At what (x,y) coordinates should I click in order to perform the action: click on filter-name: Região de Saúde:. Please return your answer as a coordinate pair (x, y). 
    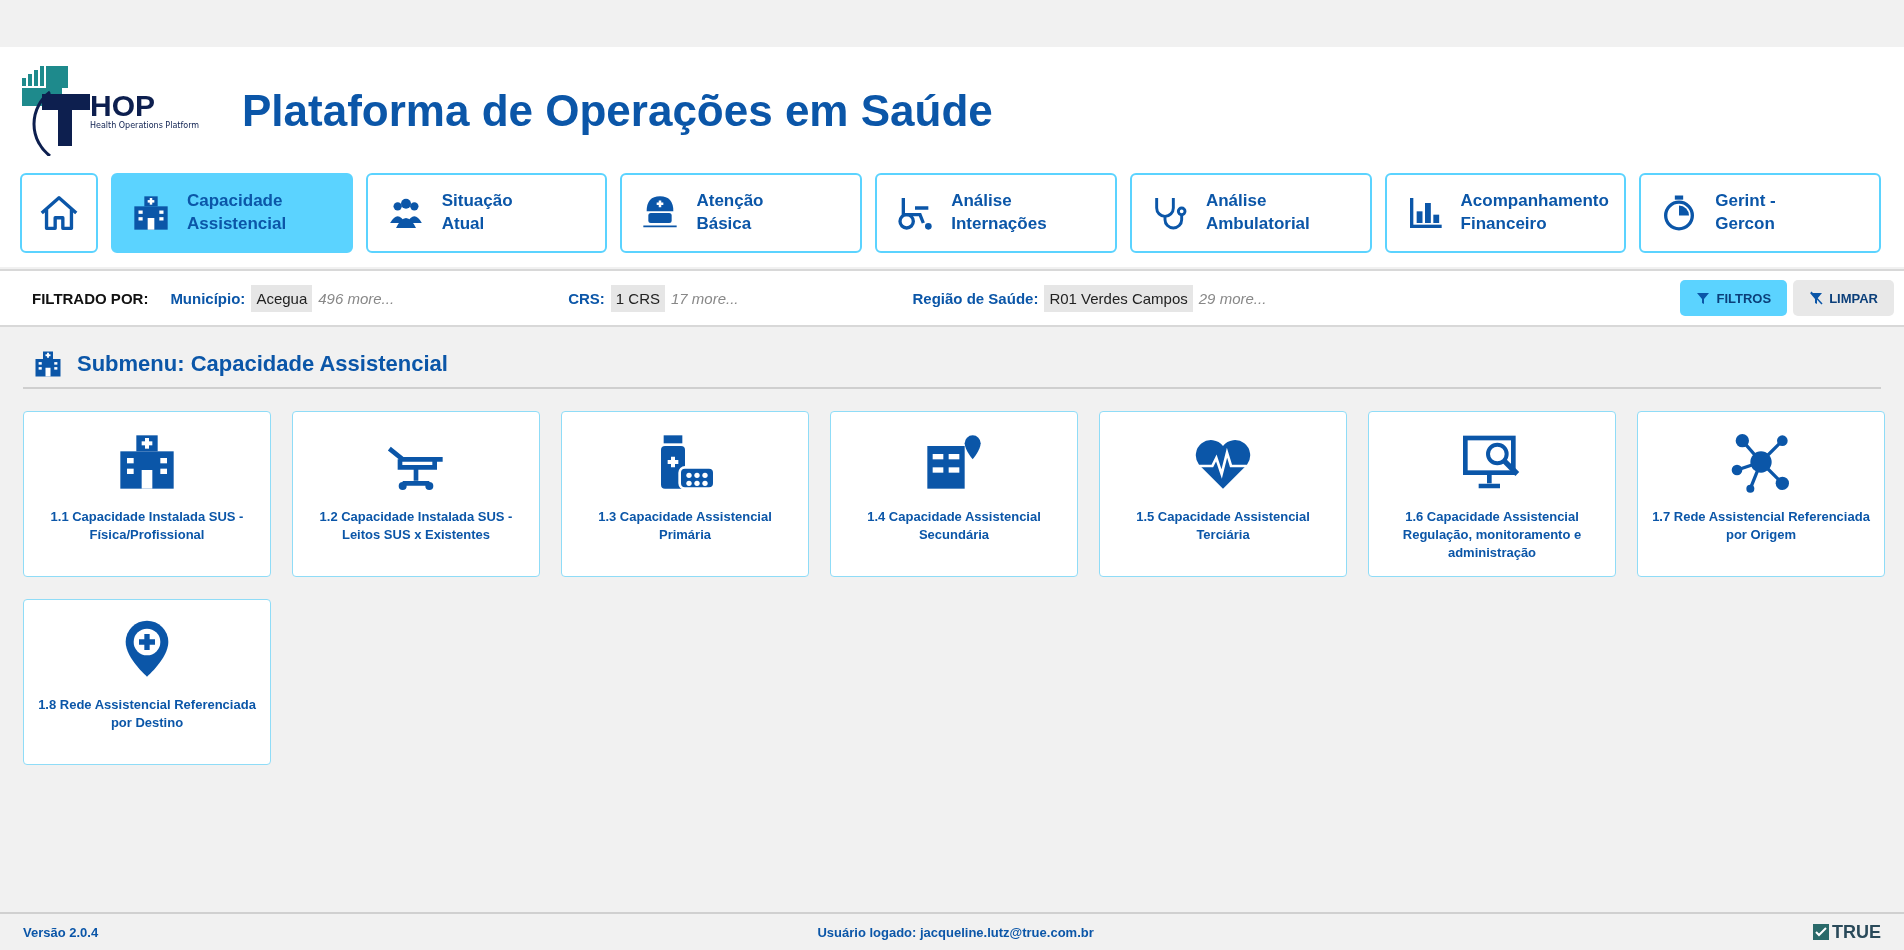
    Looking at the image, I should click on (975, 298).